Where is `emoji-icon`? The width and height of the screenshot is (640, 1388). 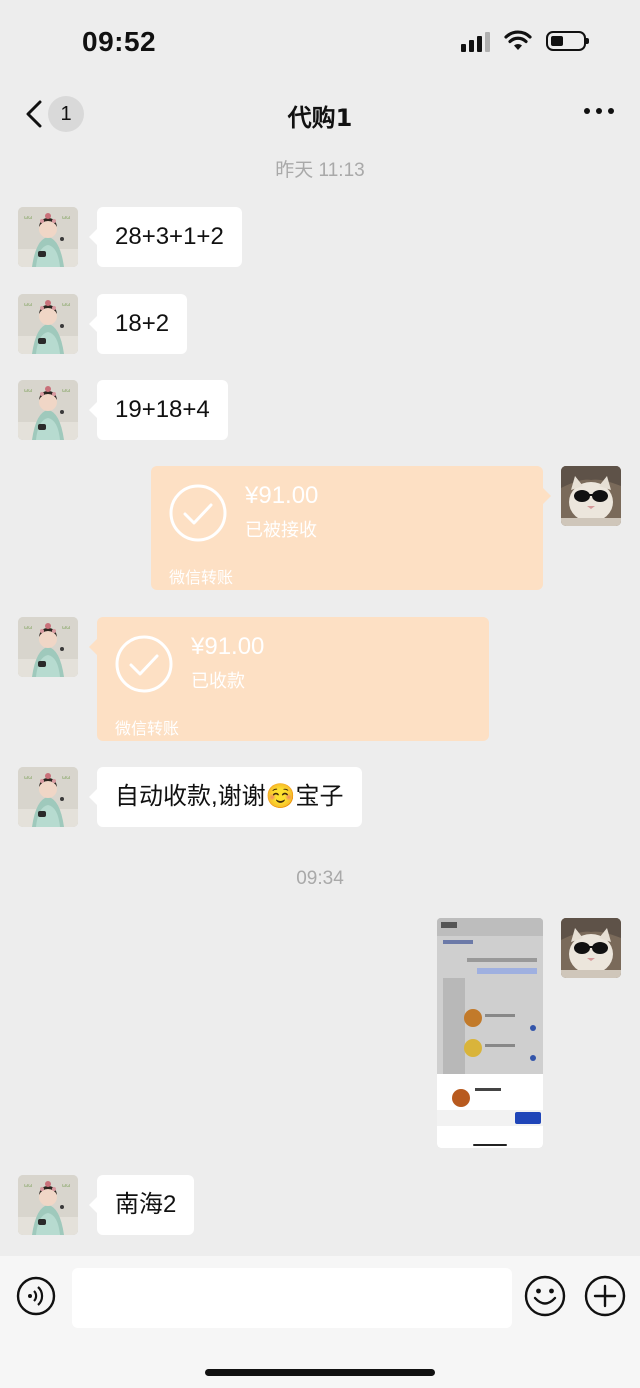 emoji-icon is located at coordinates (545, 1296).